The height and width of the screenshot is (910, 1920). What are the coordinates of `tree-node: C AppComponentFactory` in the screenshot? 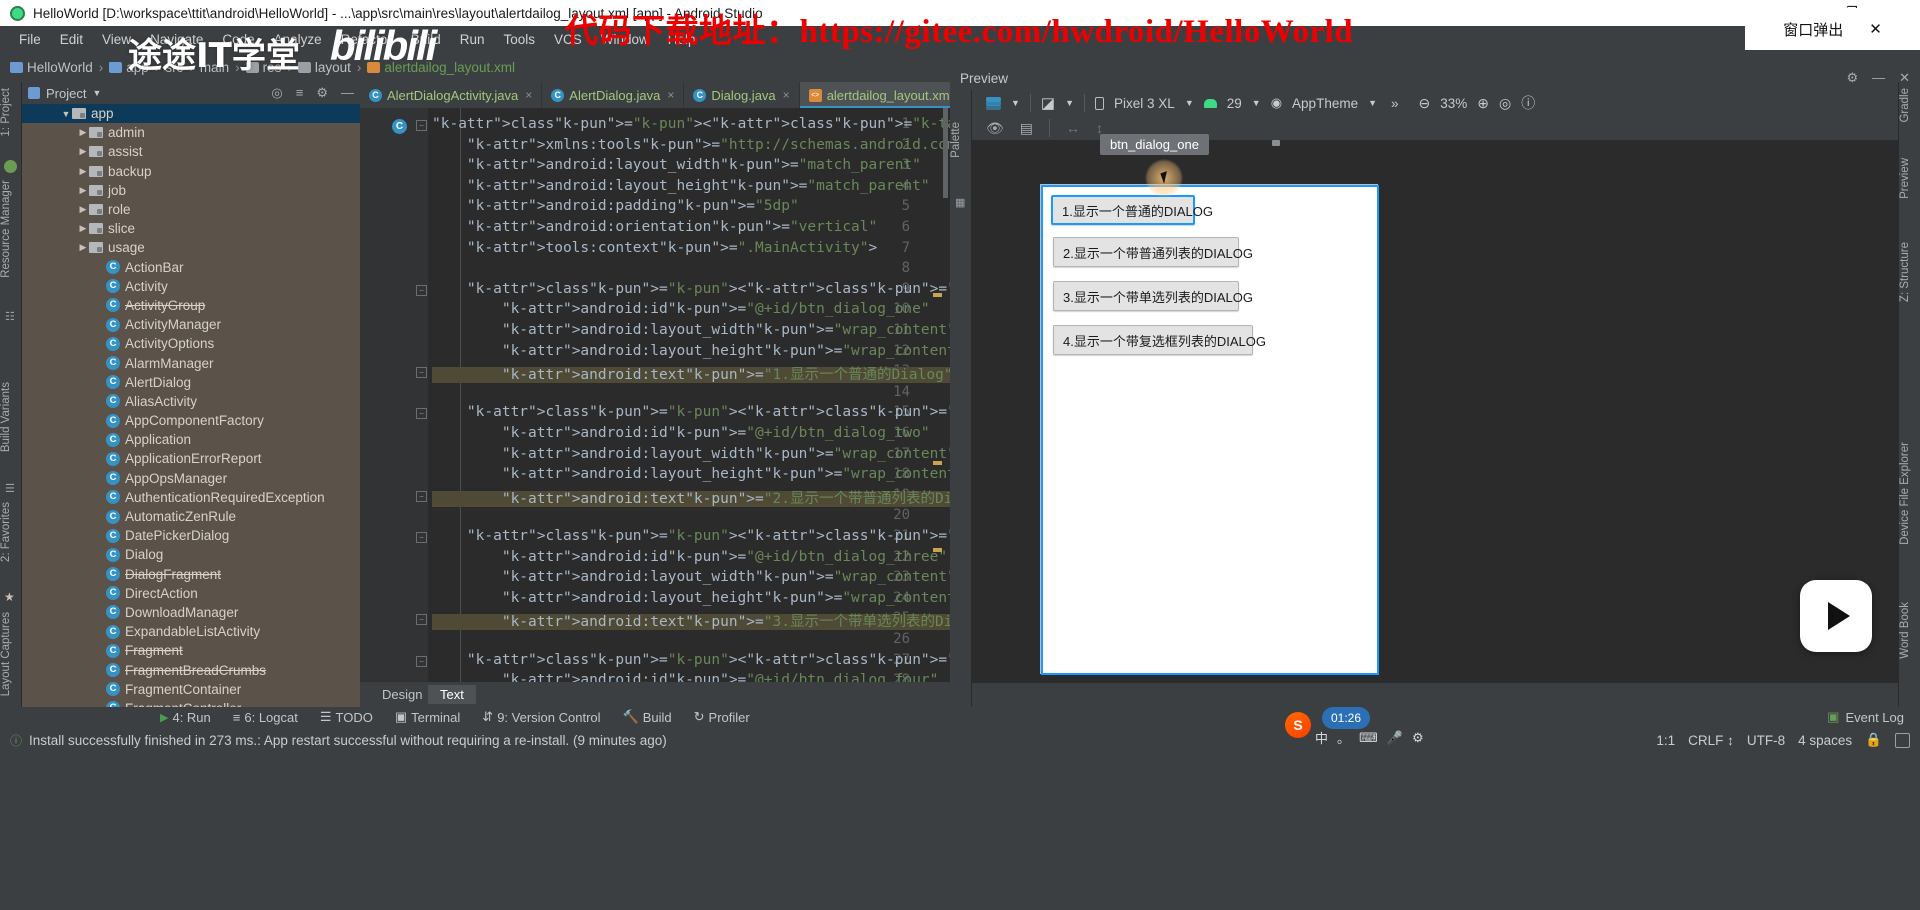 It's located at (191, 420).